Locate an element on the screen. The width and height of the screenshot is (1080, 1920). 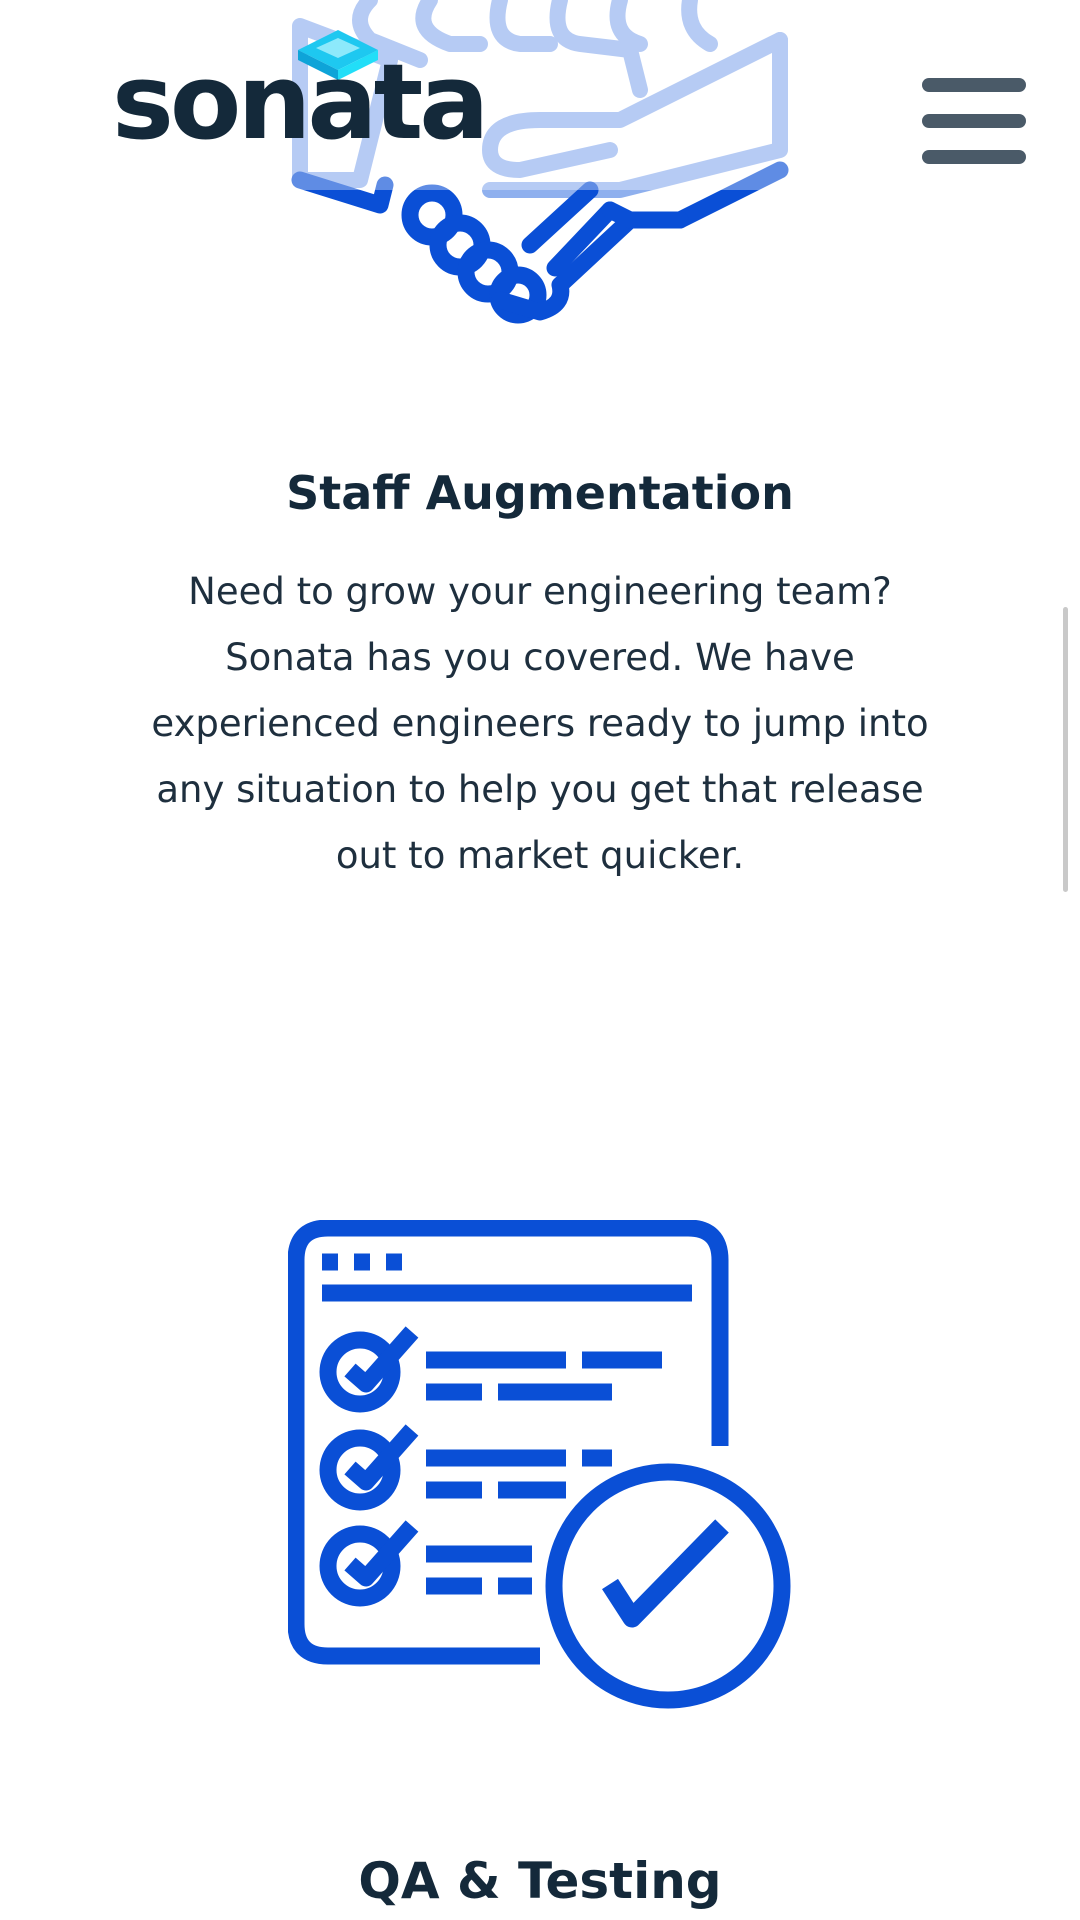
menu-bar-bottom is located at coordinates (974, 157).